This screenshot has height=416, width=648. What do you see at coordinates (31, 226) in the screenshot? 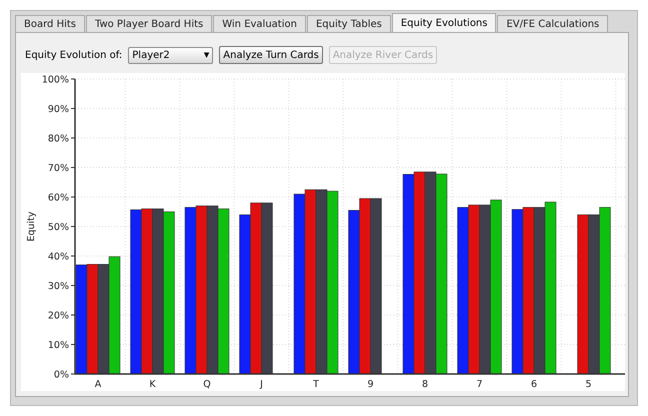
I see `y-axis-title: Equity` at bounding box center [31, 226].